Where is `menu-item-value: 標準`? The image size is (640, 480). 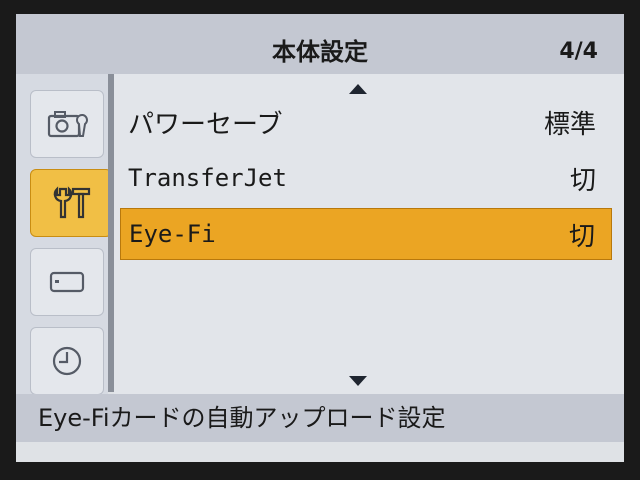 menu-item-value: 標準 is located at coordinates (569, 124).